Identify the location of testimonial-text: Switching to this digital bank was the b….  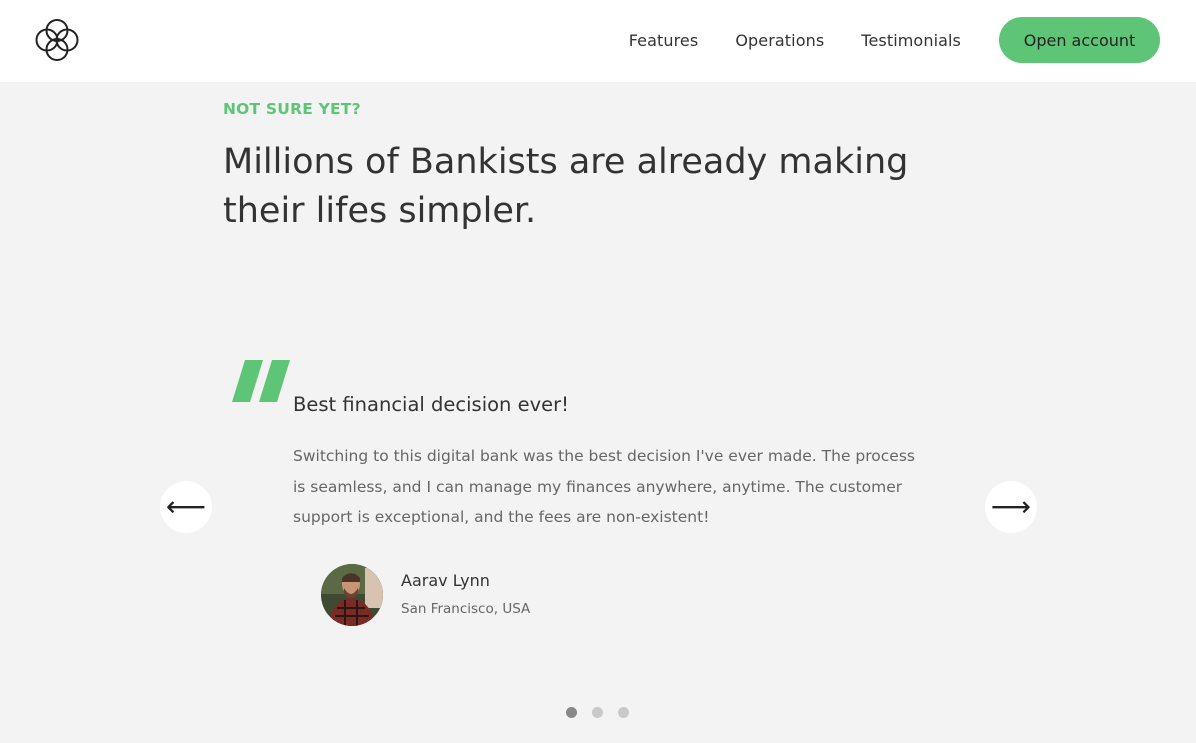
(604, 486).